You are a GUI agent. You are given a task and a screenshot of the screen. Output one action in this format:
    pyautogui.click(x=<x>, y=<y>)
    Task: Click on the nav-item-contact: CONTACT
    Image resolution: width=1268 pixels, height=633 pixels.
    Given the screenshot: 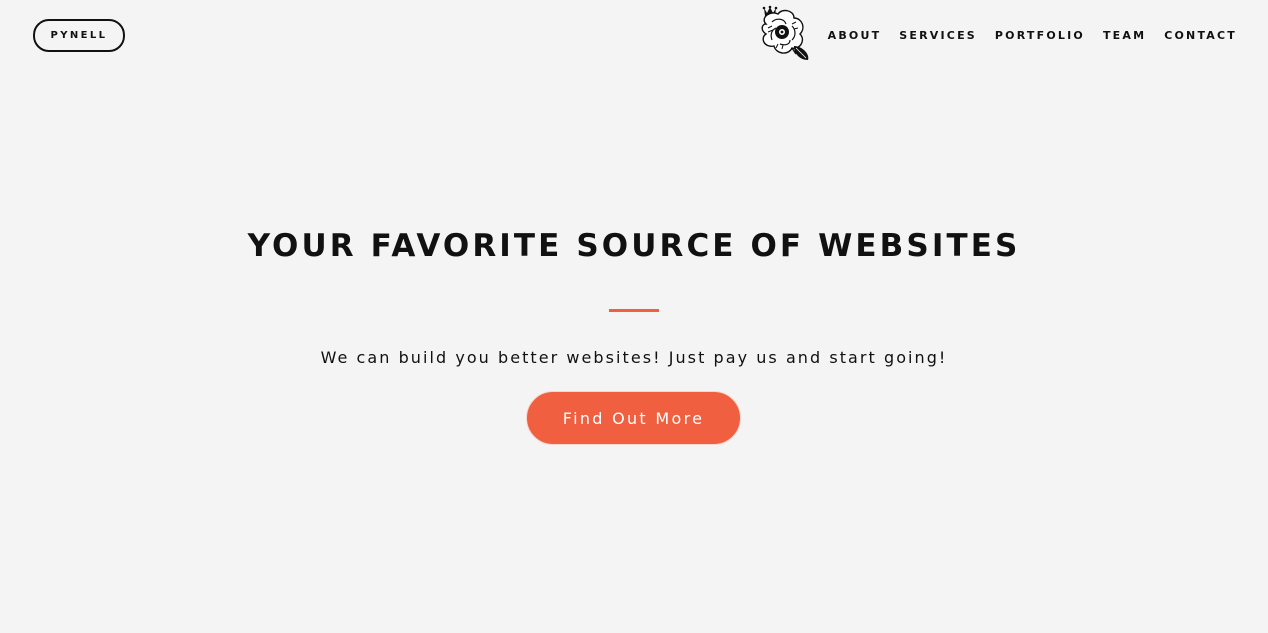 What is the action you would take?
    pyautogui.click(x=1191, y=36)
    